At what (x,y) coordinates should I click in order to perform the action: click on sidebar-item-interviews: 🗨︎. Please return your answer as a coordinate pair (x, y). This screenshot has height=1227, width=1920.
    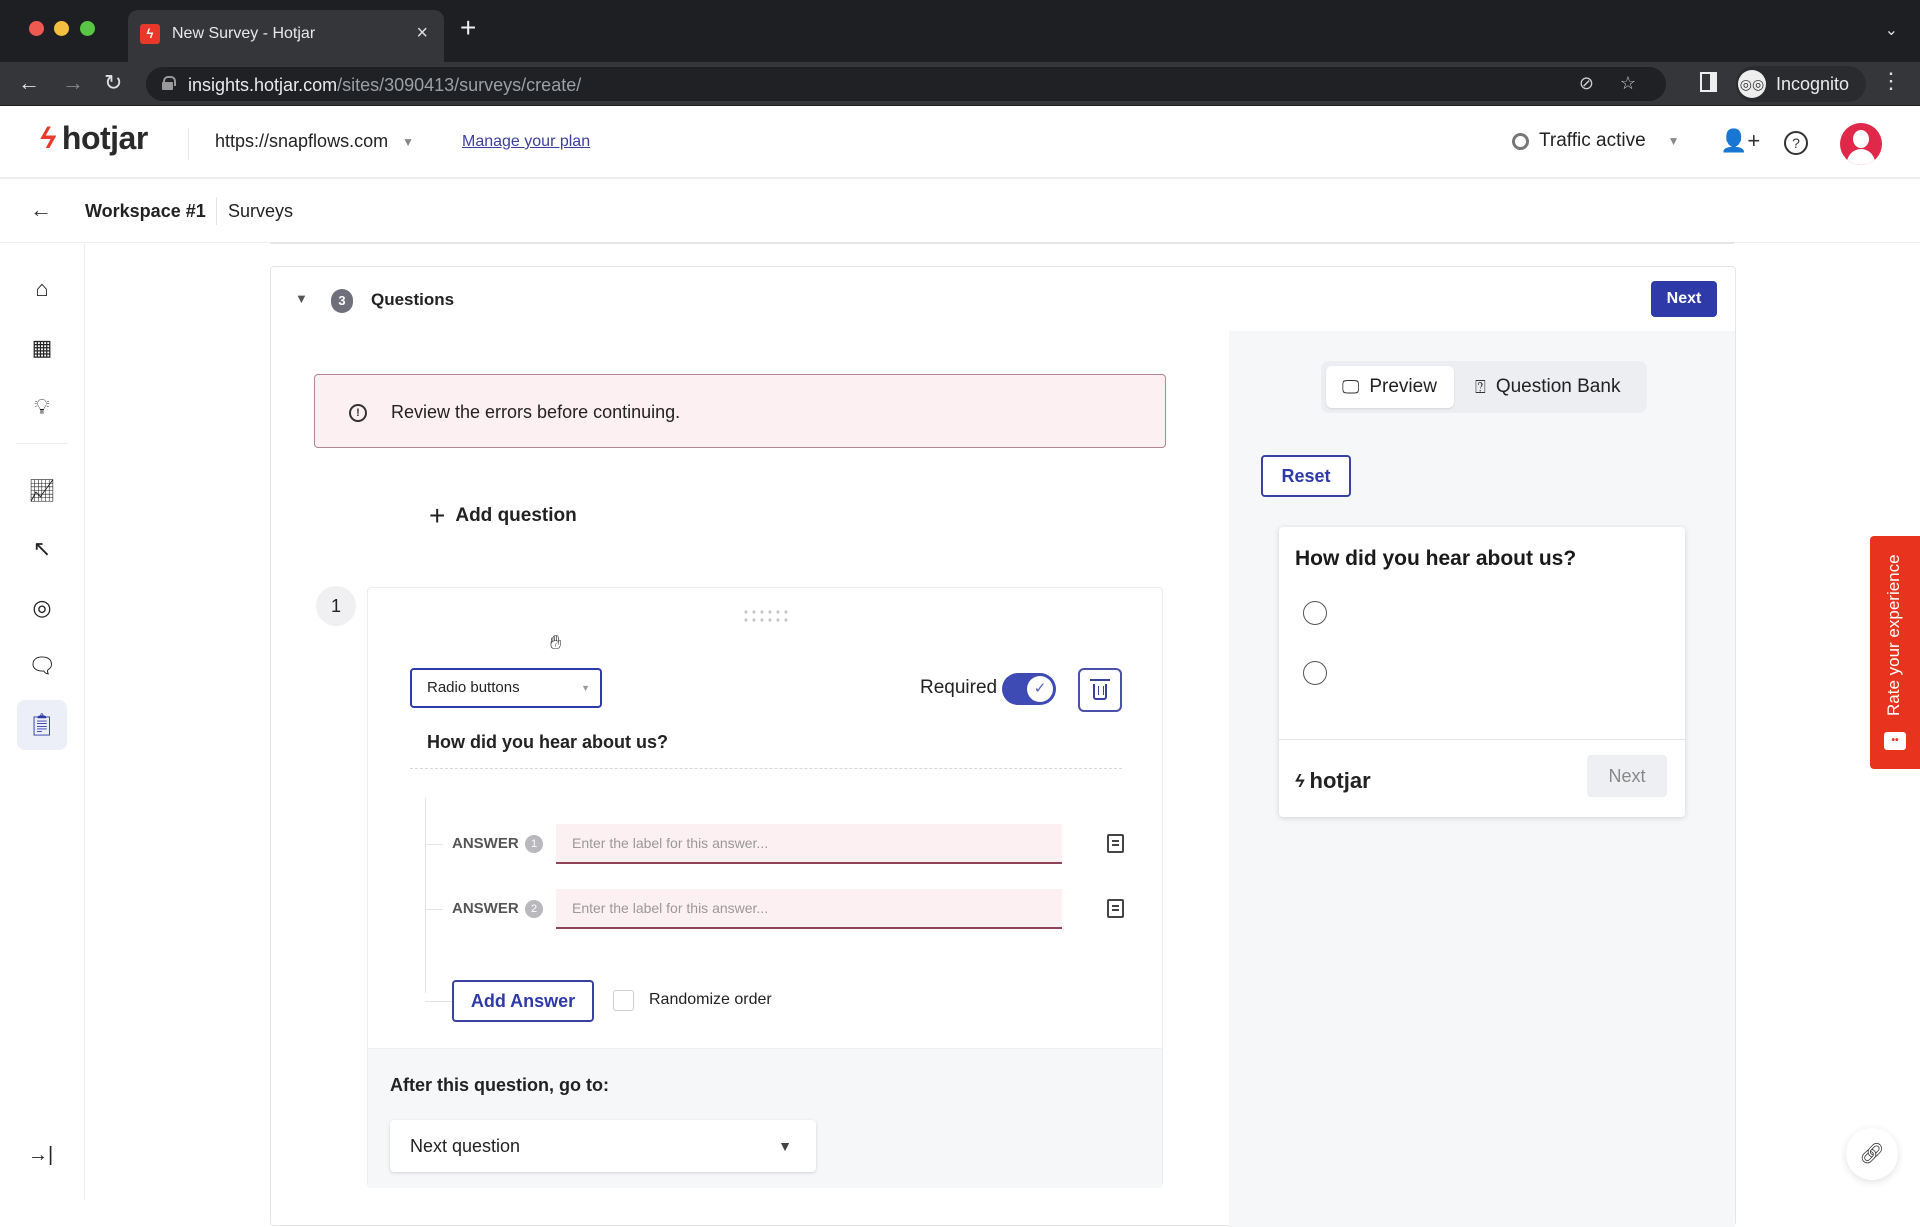
    Looking at the image, I should click on (42, 666).